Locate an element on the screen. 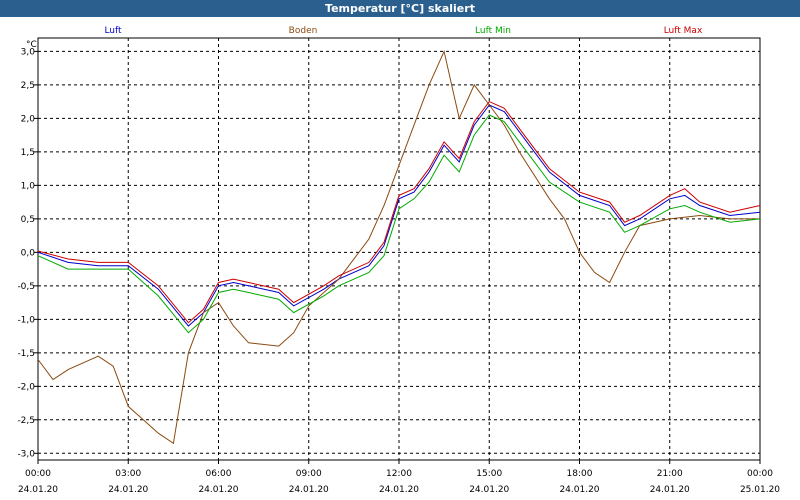  y-tick-label: -1,5 is located at coordinates (26, 354).